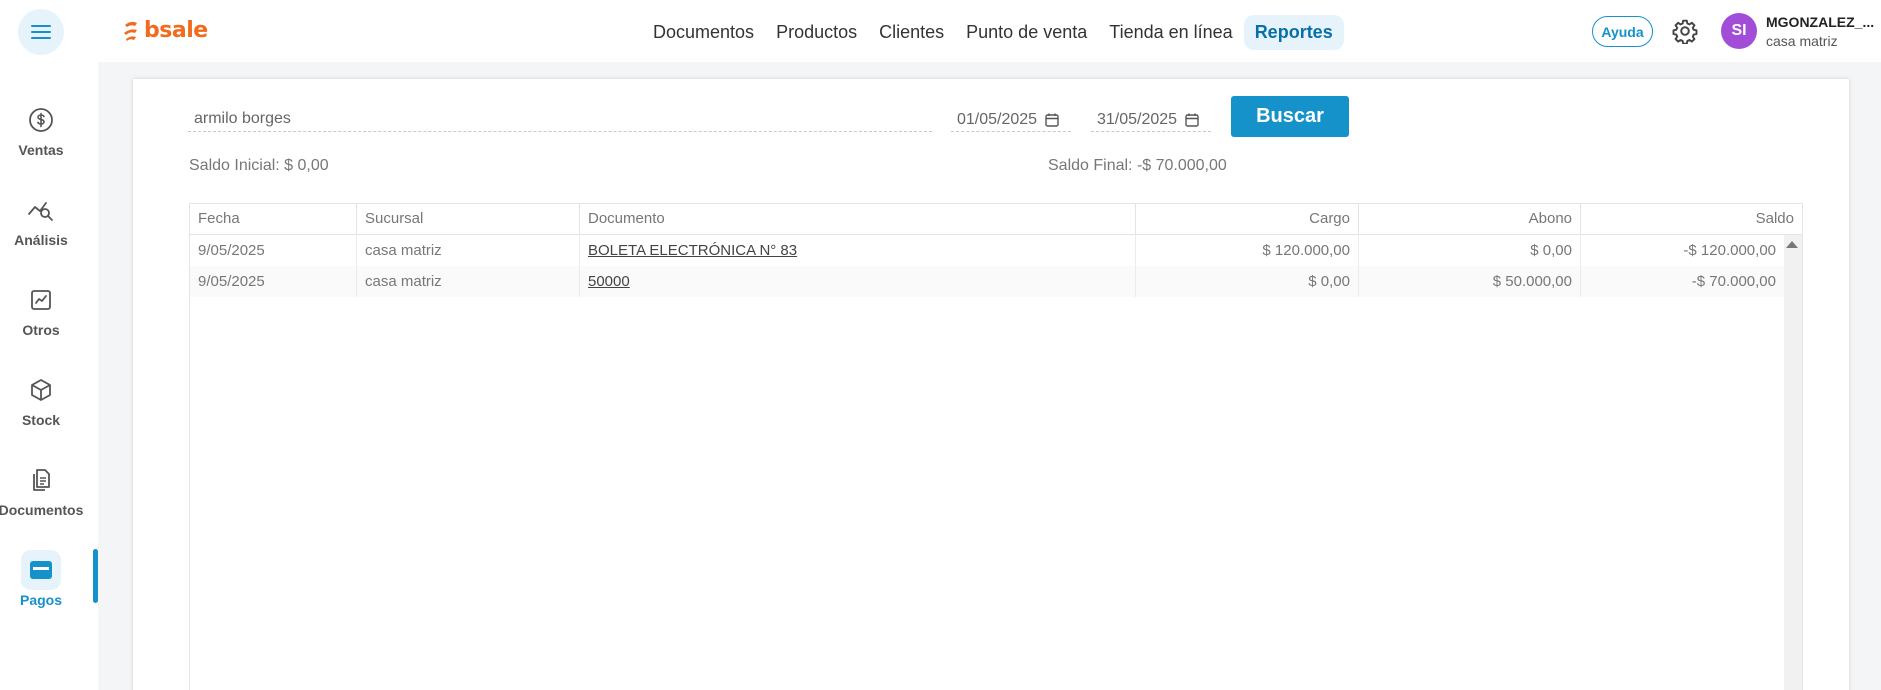 The width and height of the screenshot is (1881, 690). I want to click on logo-text: bsale, so click(176, 30).